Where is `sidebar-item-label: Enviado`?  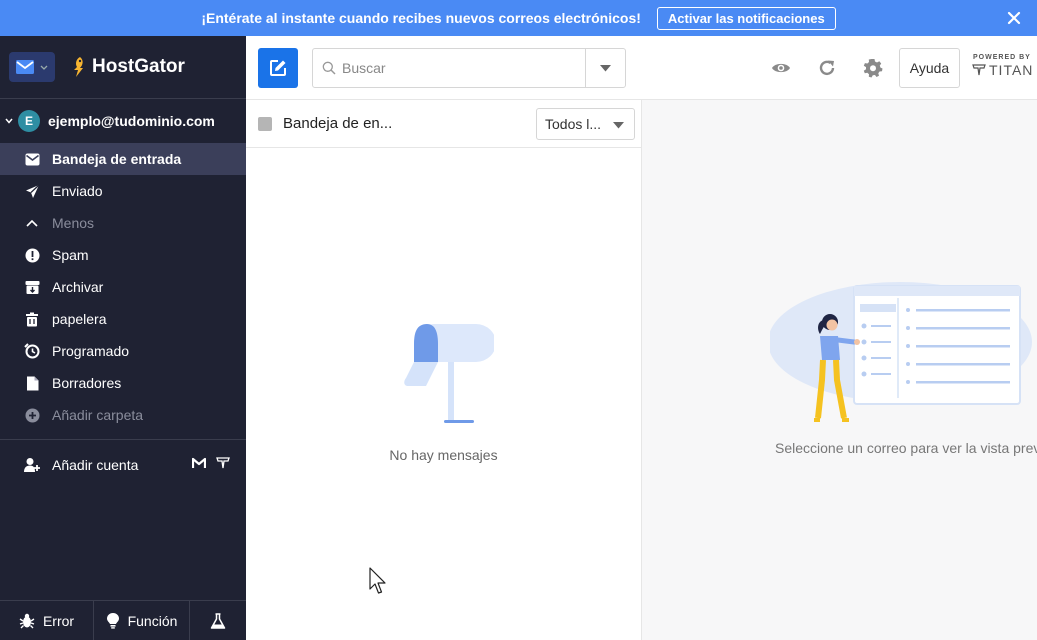
sidebar-item-label: Enviado is located at coordinates (77, 191).